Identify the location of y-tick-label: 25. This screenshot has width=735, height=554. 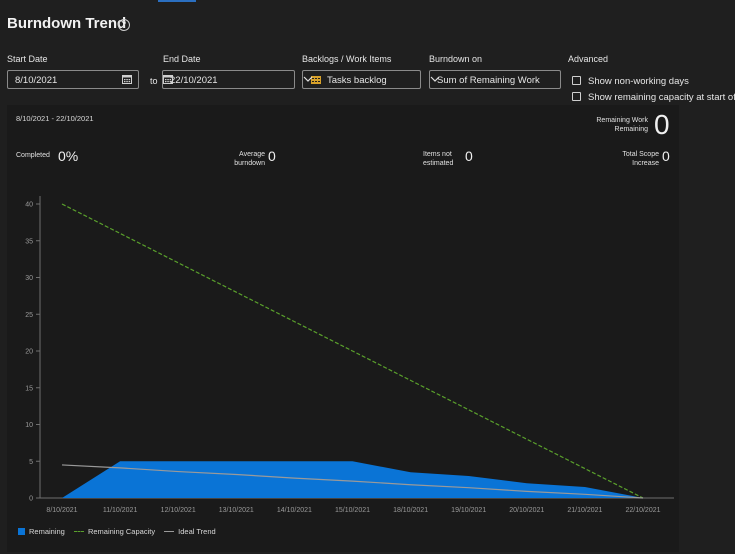
(29, 315).